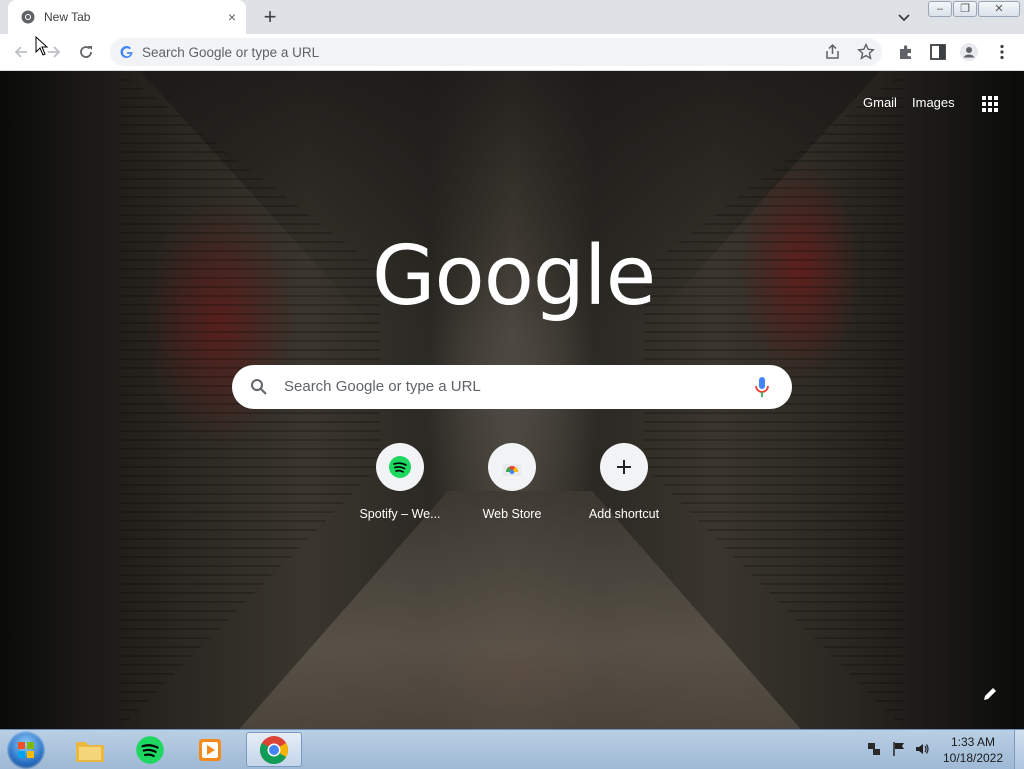 This screenshot has width=1024, height=769. Describe the element at coordinates (762, 387) in the screenshot. I see `voice-search-mic-icon` at that location.